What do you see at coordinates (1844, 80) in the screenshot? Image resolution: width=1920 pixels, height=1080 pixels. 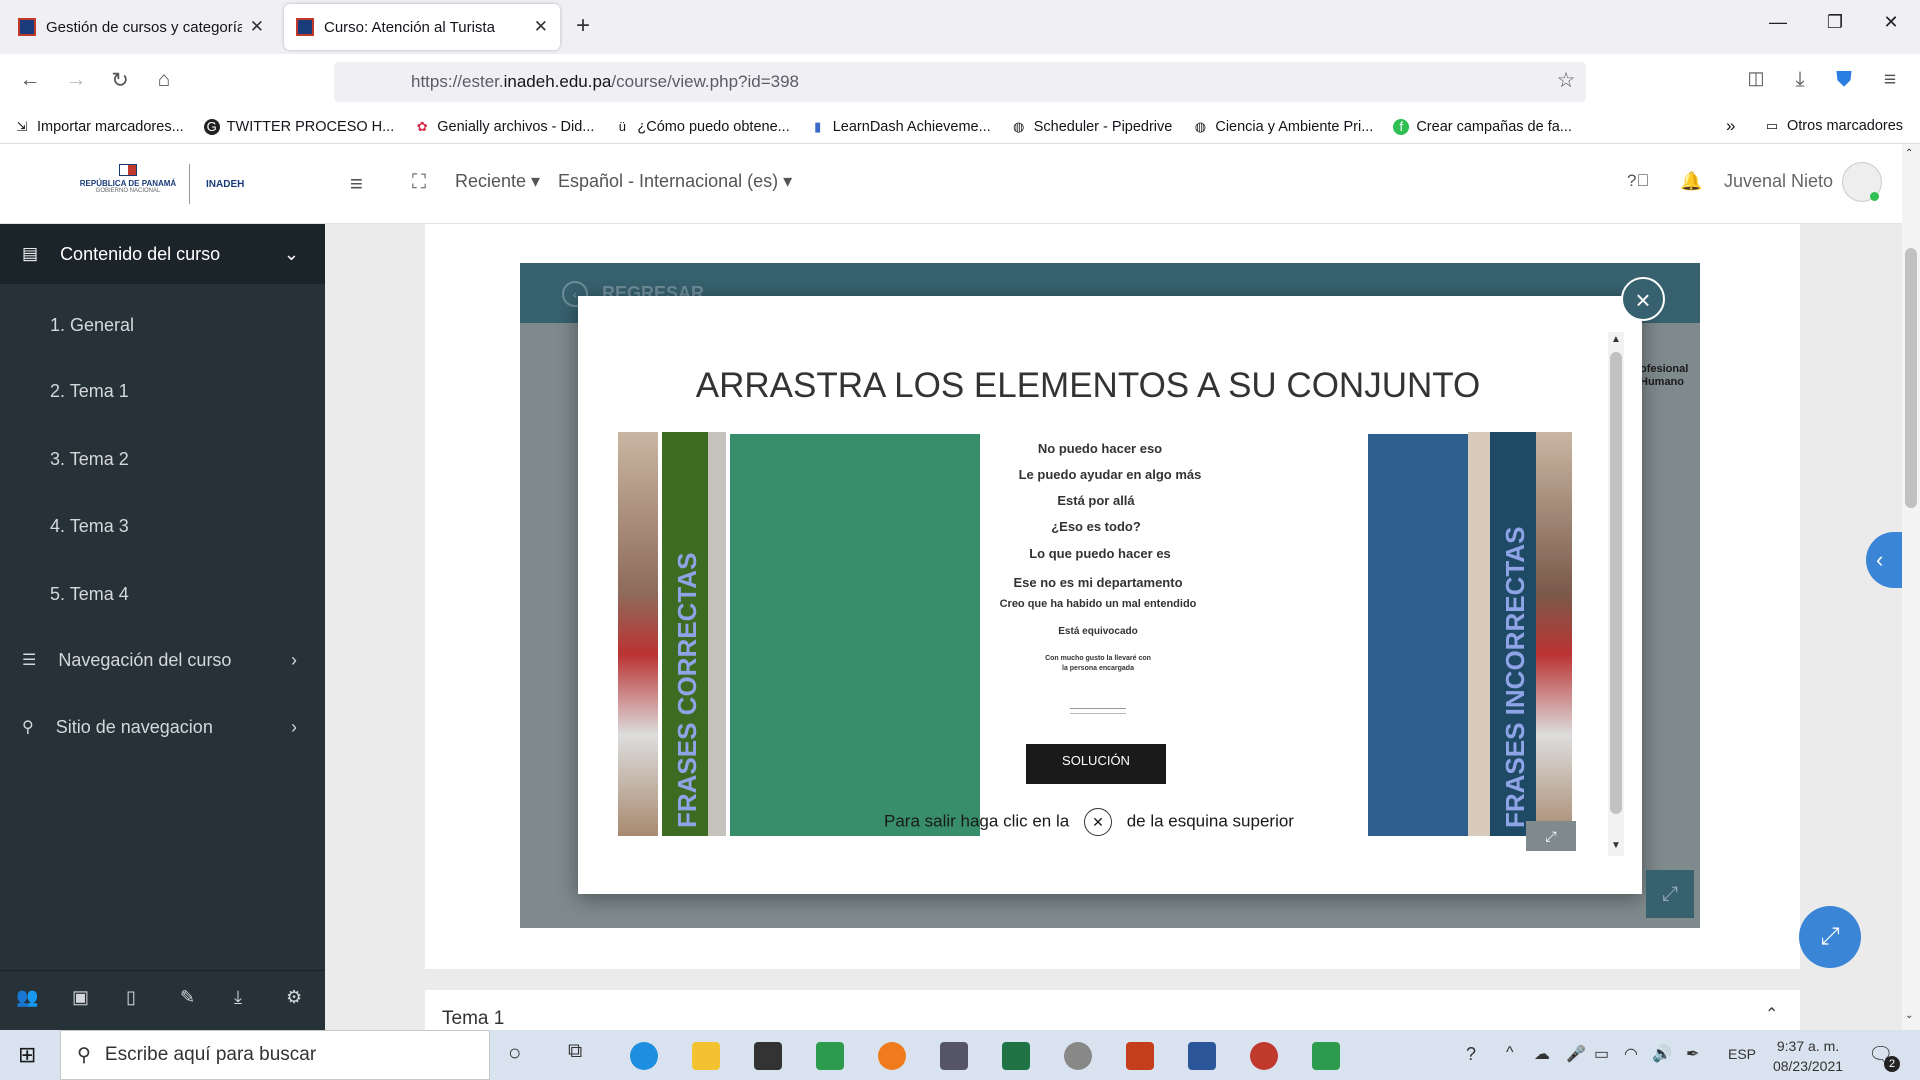 I see `extension-shield-icon: ⛊` at bounding box center [1844, 80].